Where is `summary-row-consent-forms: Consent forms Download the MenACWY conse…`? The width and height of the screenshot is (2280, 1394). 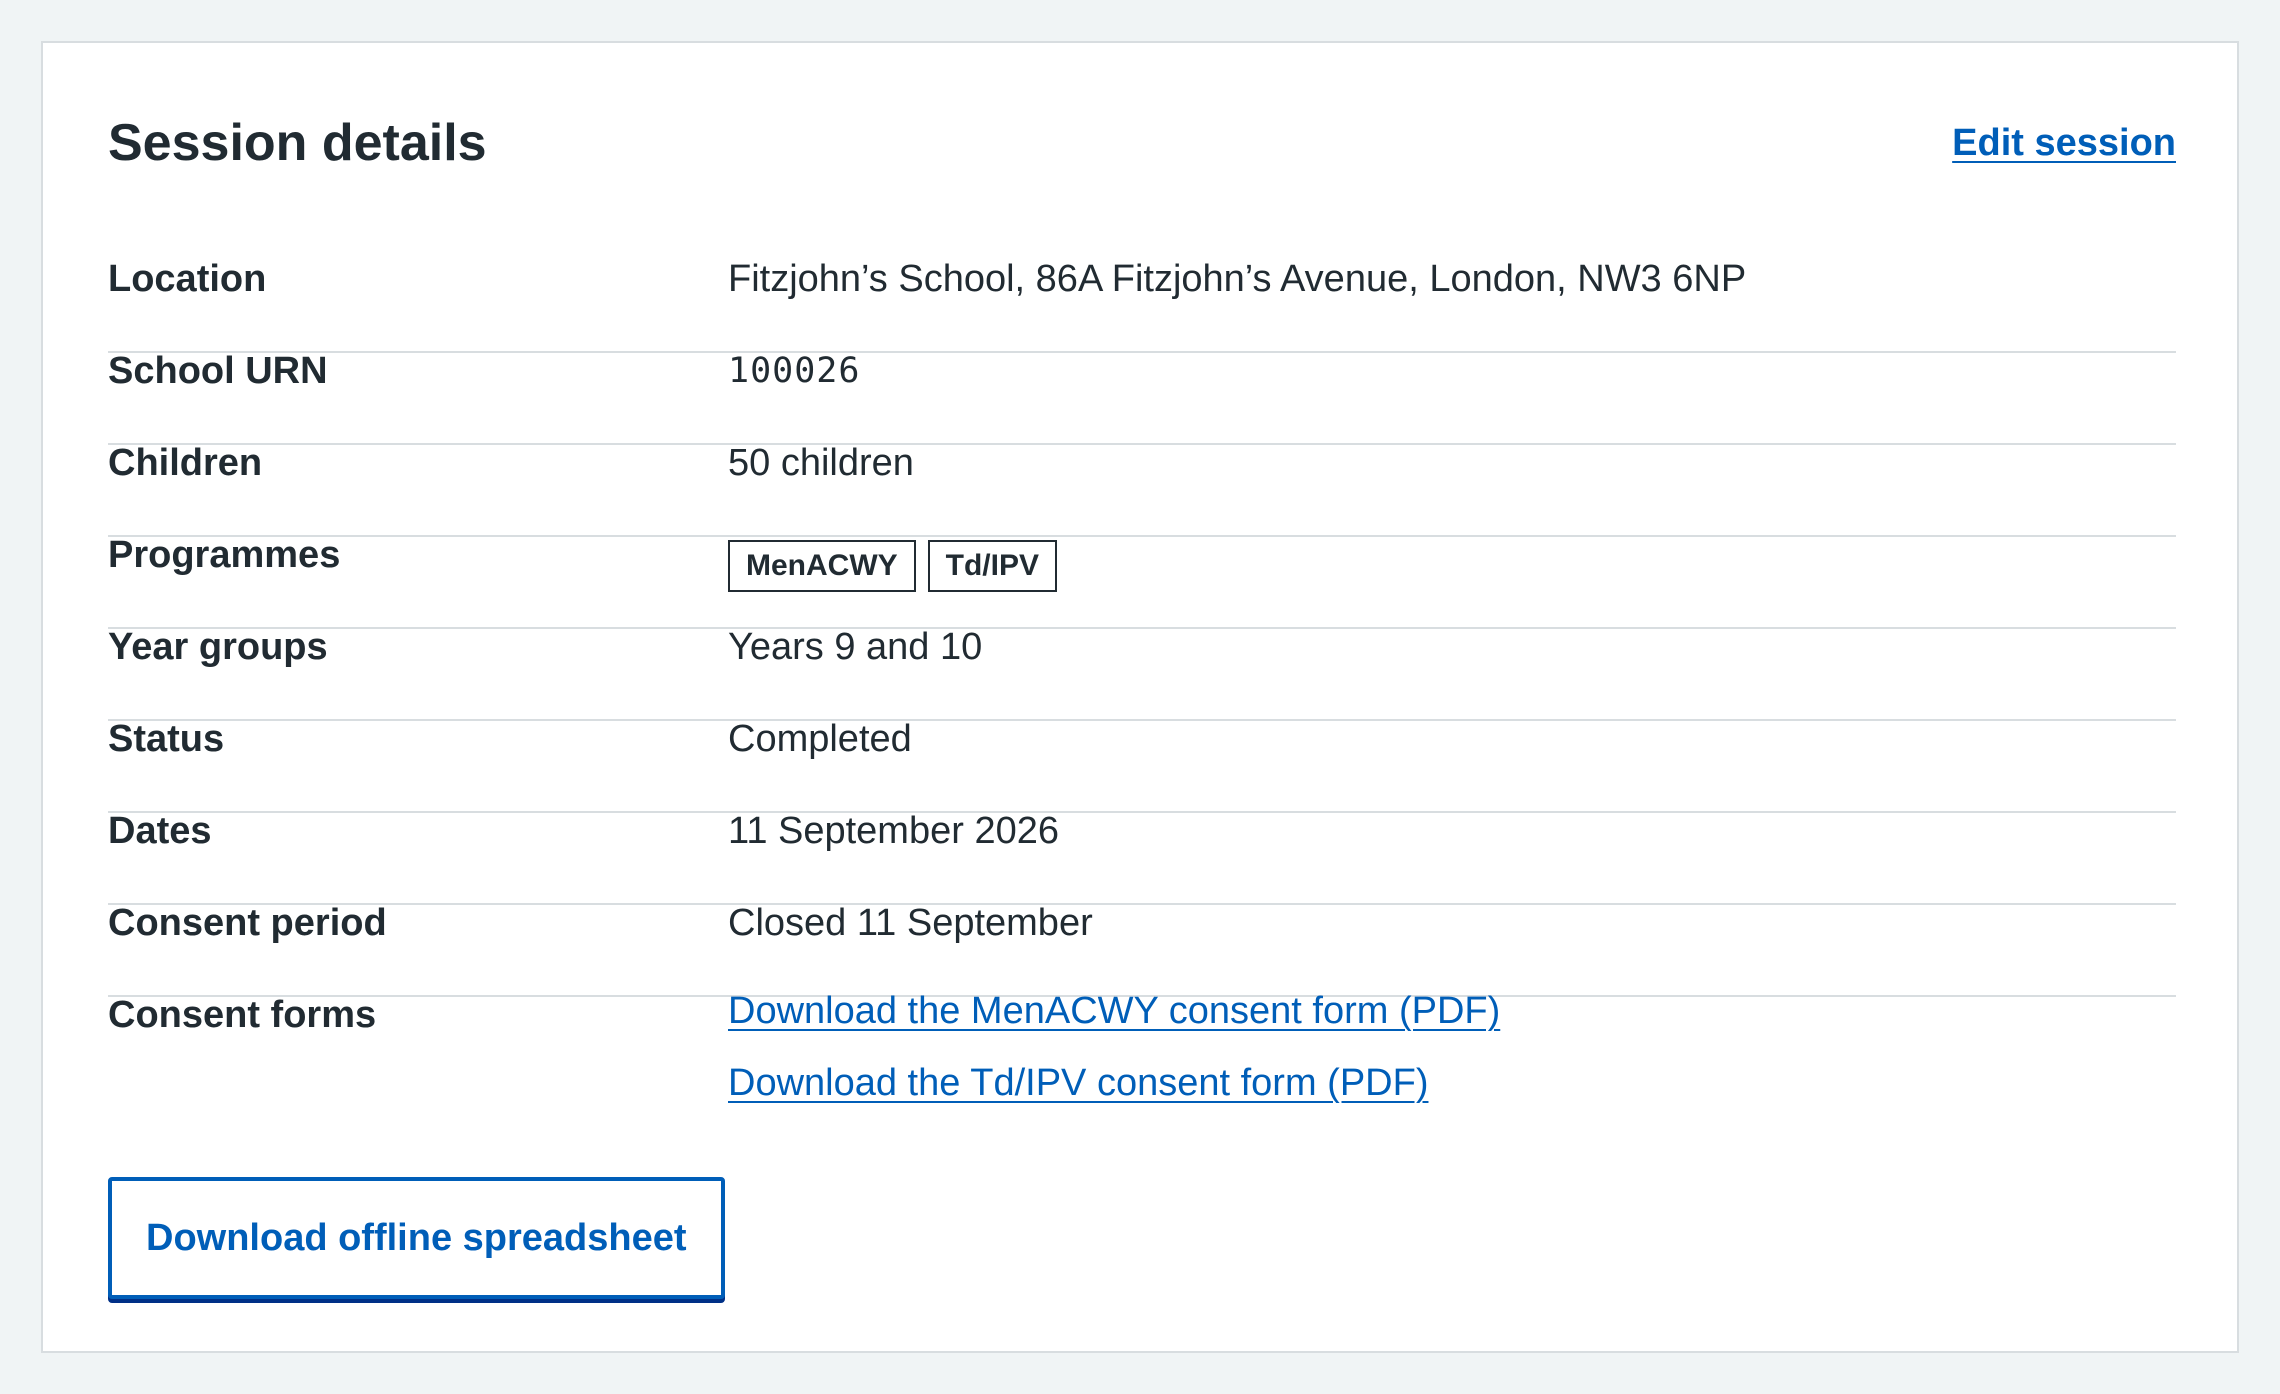
summary-row-consent-forms: Consent forms Download the MenACWY conse… is located at coordinates (1142, 1063).